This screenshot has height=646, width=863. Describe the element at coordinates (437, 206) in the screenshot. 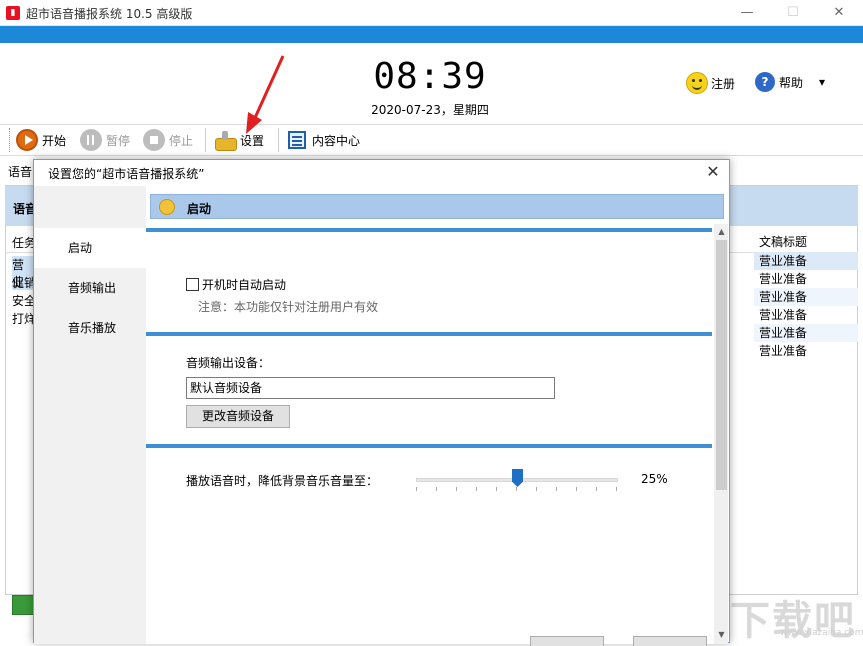

I see `section-header: 启动` at that location.